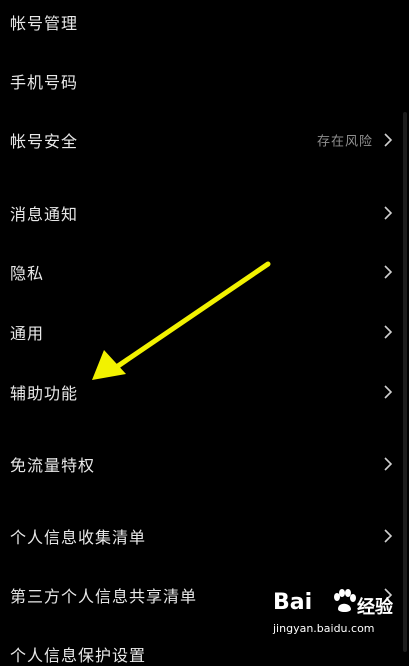  What do you see at coordinates (44, 82) in the screenshot?
I see `settings-item-label: 手机号码` at bounding box center [44, 82].